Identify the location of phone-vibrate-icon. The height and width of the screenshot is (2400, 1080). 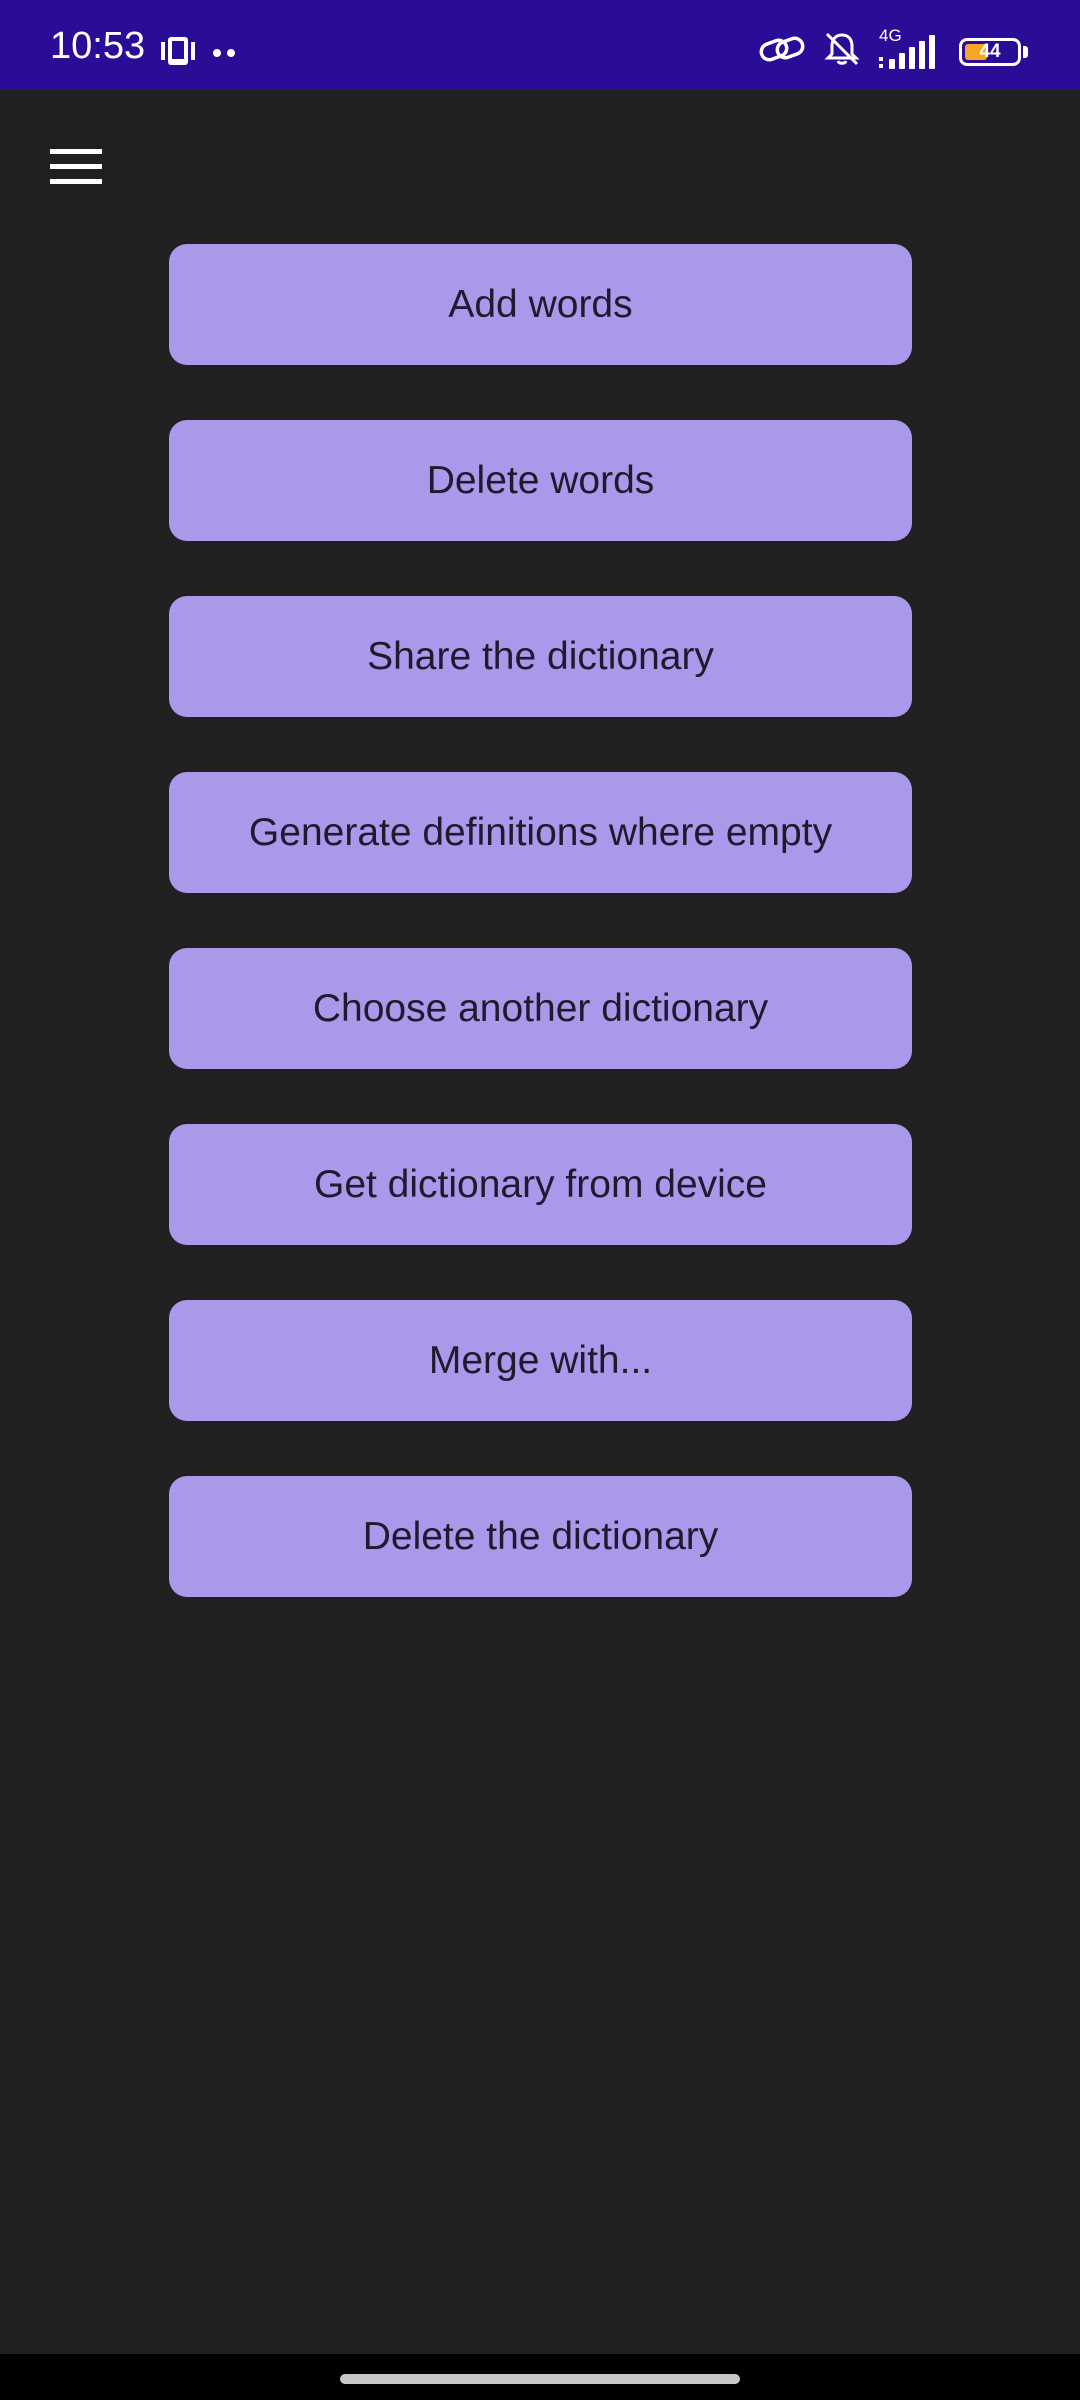
(178, 53).